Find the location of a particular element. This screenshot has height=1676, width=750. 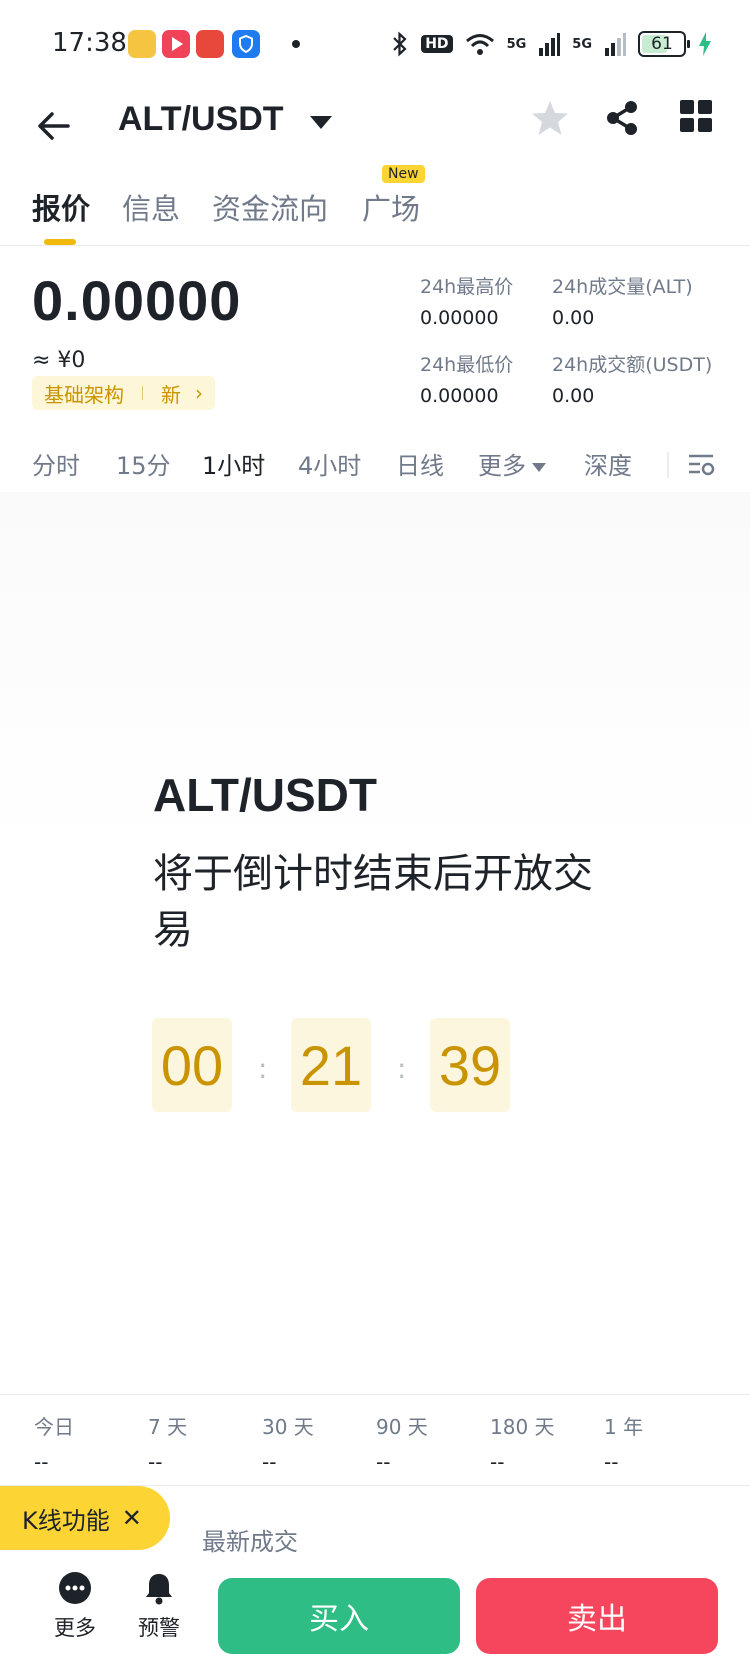

last-price: 0.00000 is located at coordinates (137, 300).